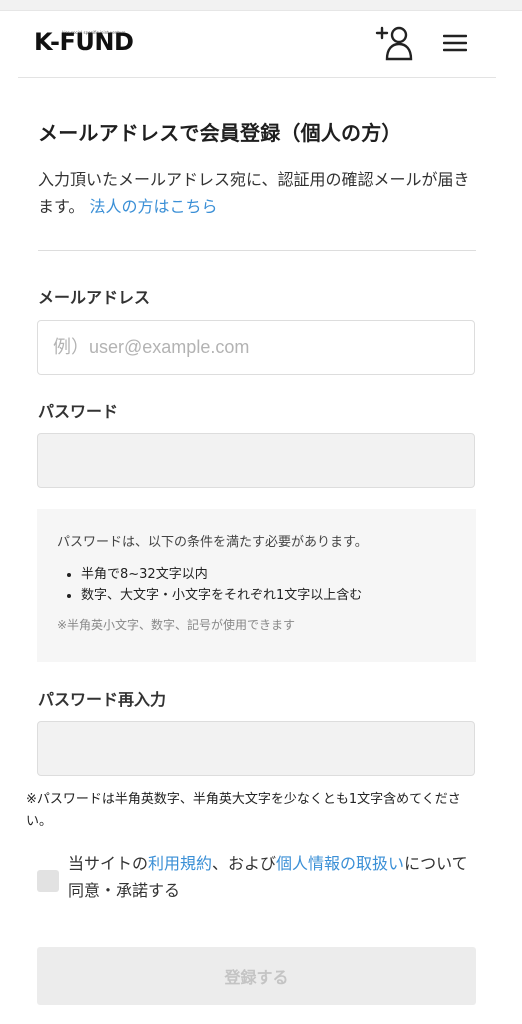 The height and width of the screenshot is (1024, 522). What do you see at coordinates (180, 863) in the screenshot?
I see `terms-of-use-link: 利用規約` at bounding box center [180, 863].